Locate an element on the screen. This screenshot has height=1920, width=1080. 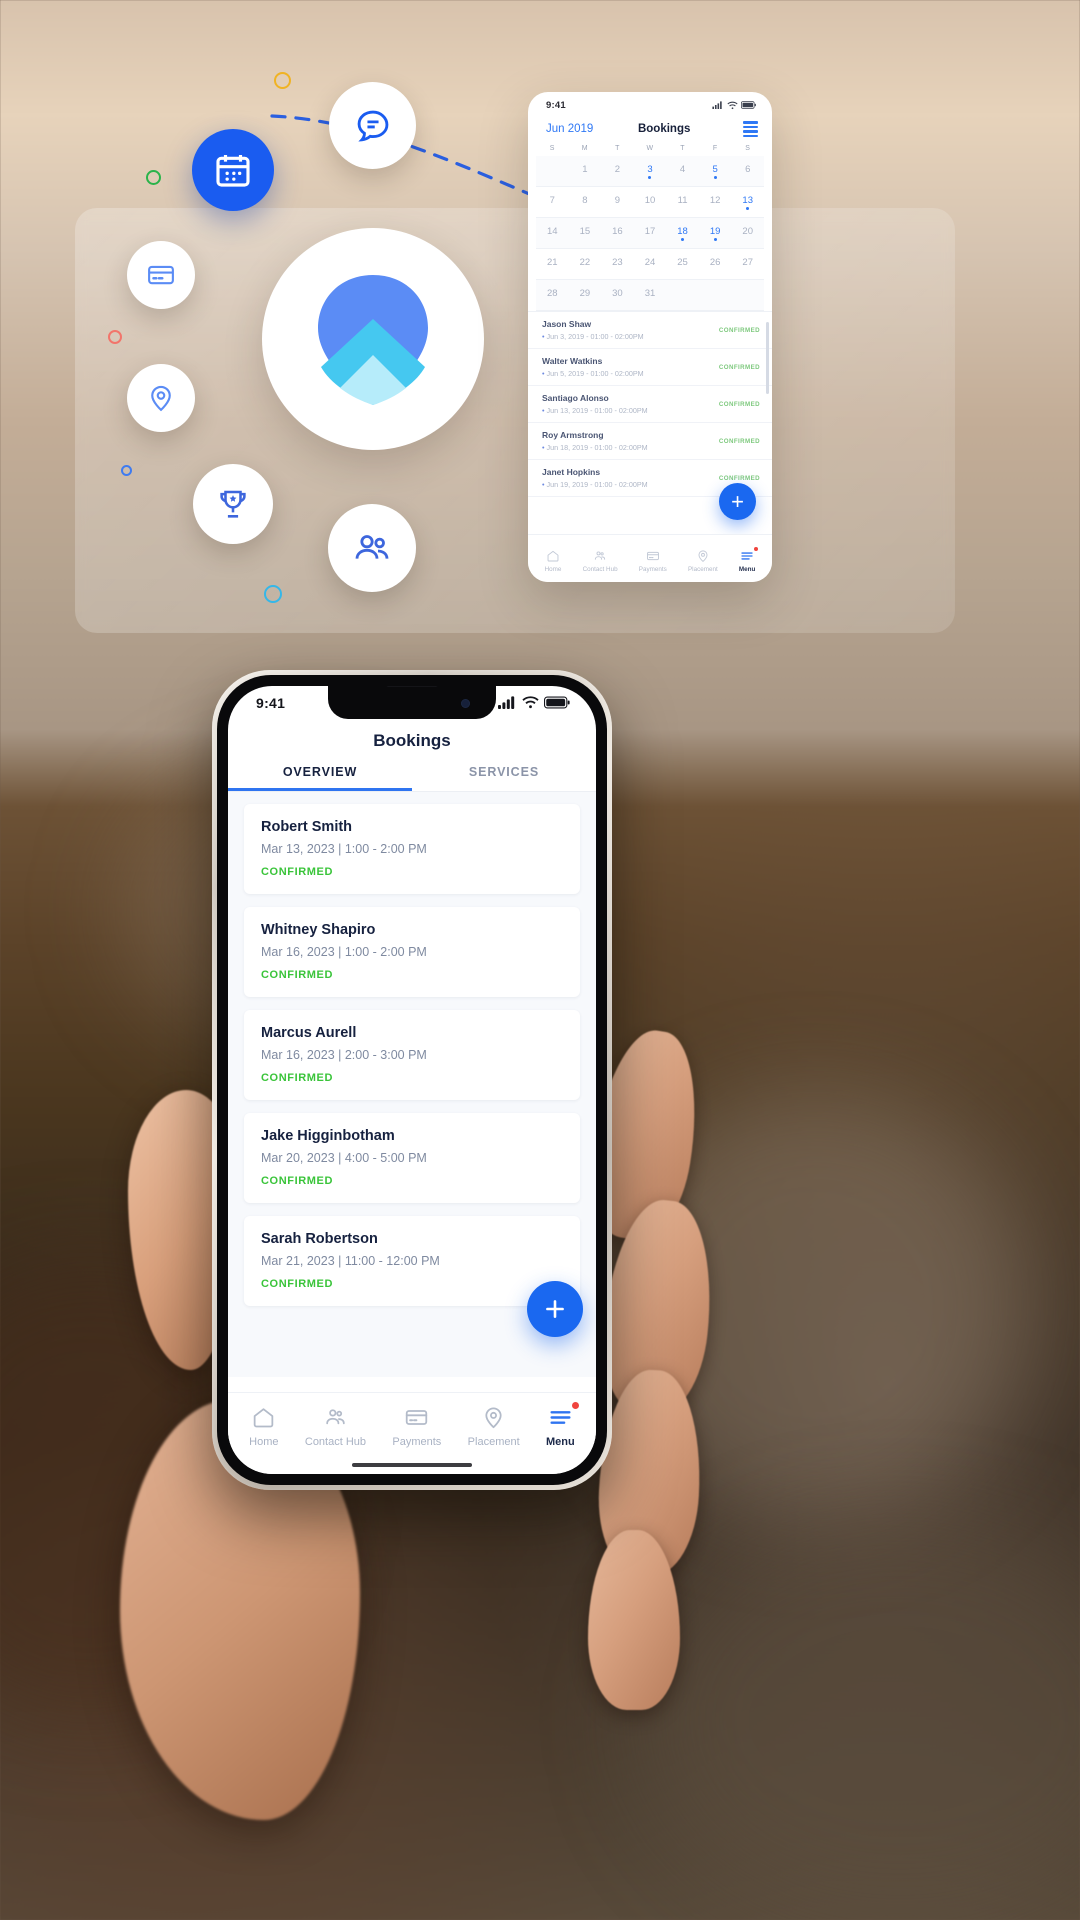
mini-calendar-day: 13 is located at coordinates (747, 202).